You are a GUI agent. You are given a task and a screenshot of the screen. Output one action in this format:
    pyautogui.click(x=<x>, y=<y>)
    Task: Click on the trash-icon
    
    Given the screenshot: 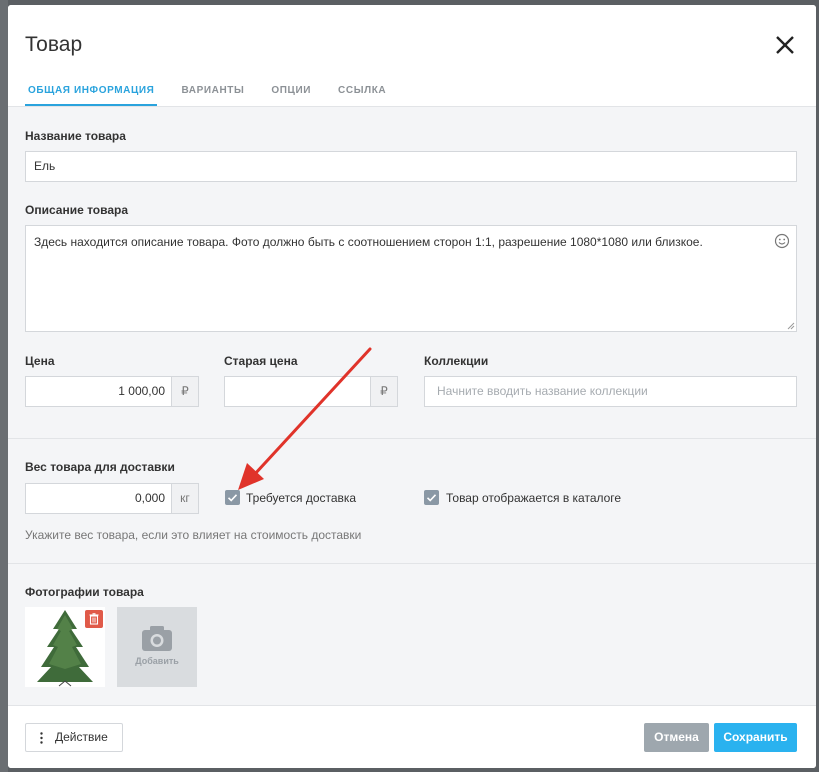 What is the action you would take?
    pyautogui.click(x=94, y=619)
    